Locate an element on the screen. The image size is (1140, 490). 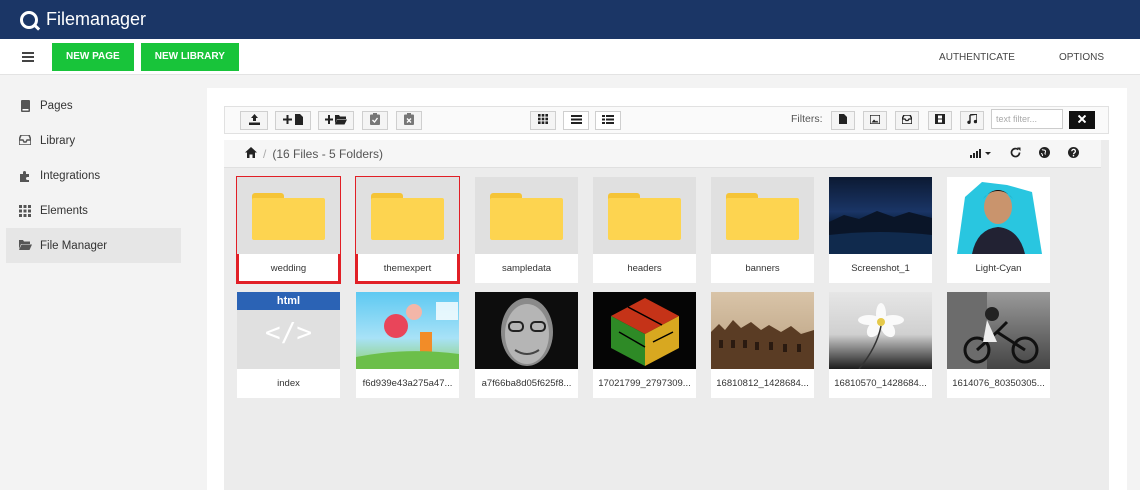
new-file-button is located at coordinates (293, 120).